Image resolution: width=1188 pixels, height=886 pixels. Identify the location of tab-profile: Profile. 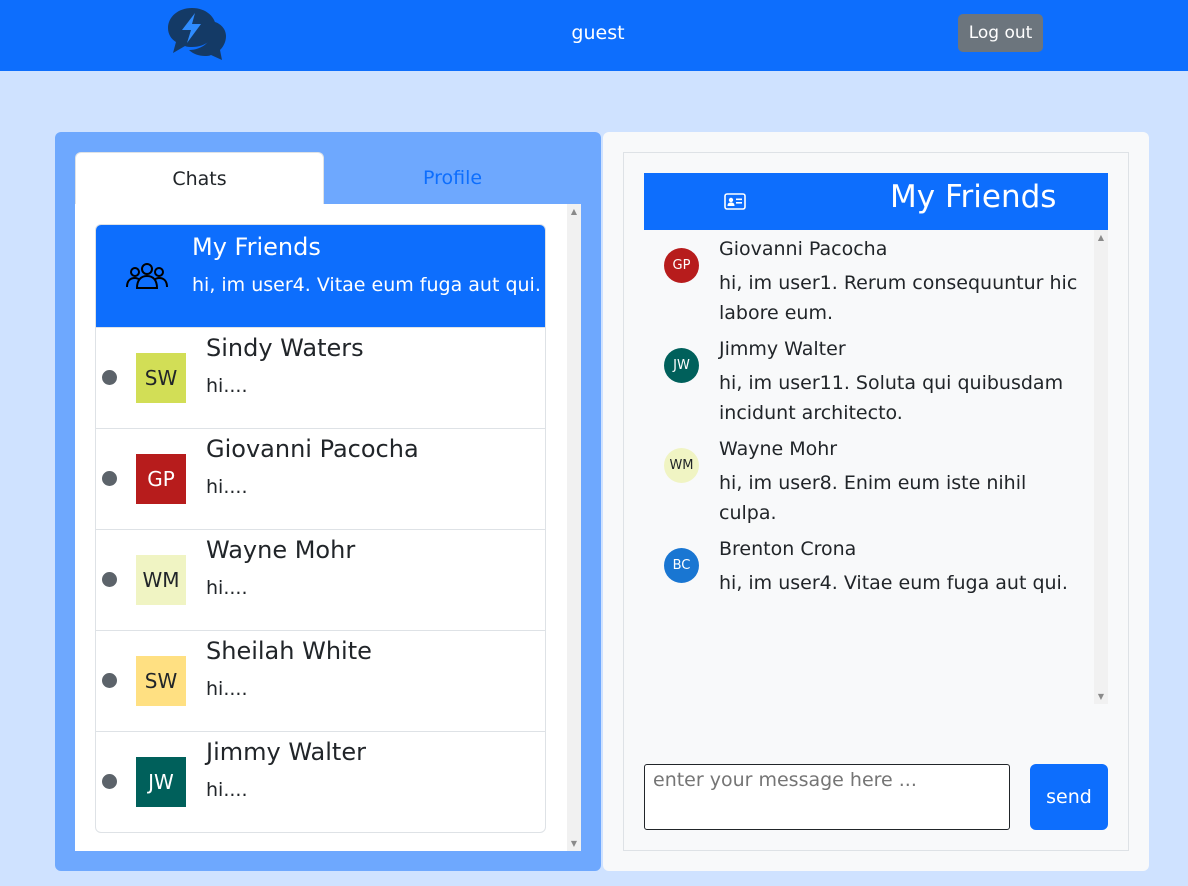
(452, 178).